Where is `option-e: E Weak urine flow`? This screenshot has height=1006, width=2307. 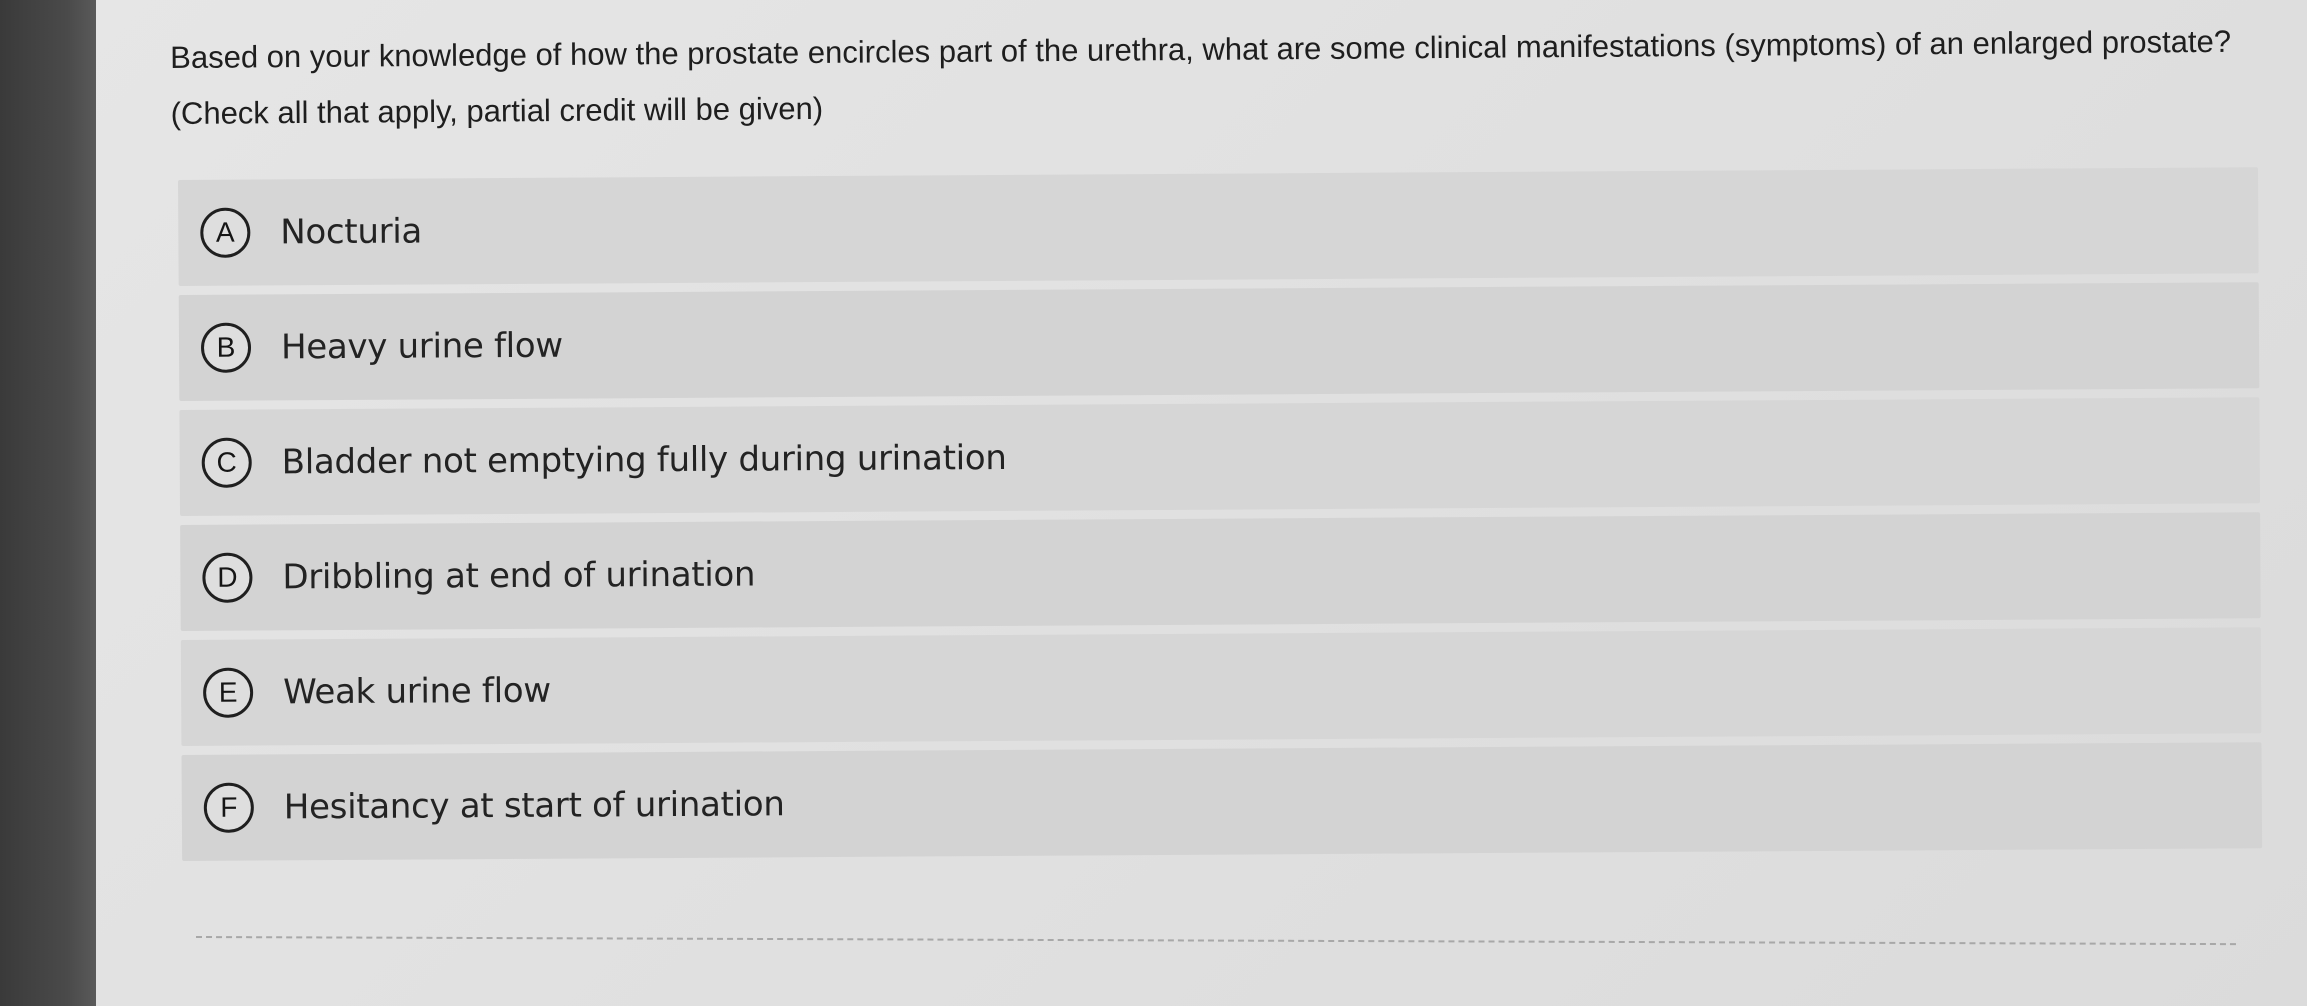
option-e: E Weak urine flow is located at coordinates (1221, 686).